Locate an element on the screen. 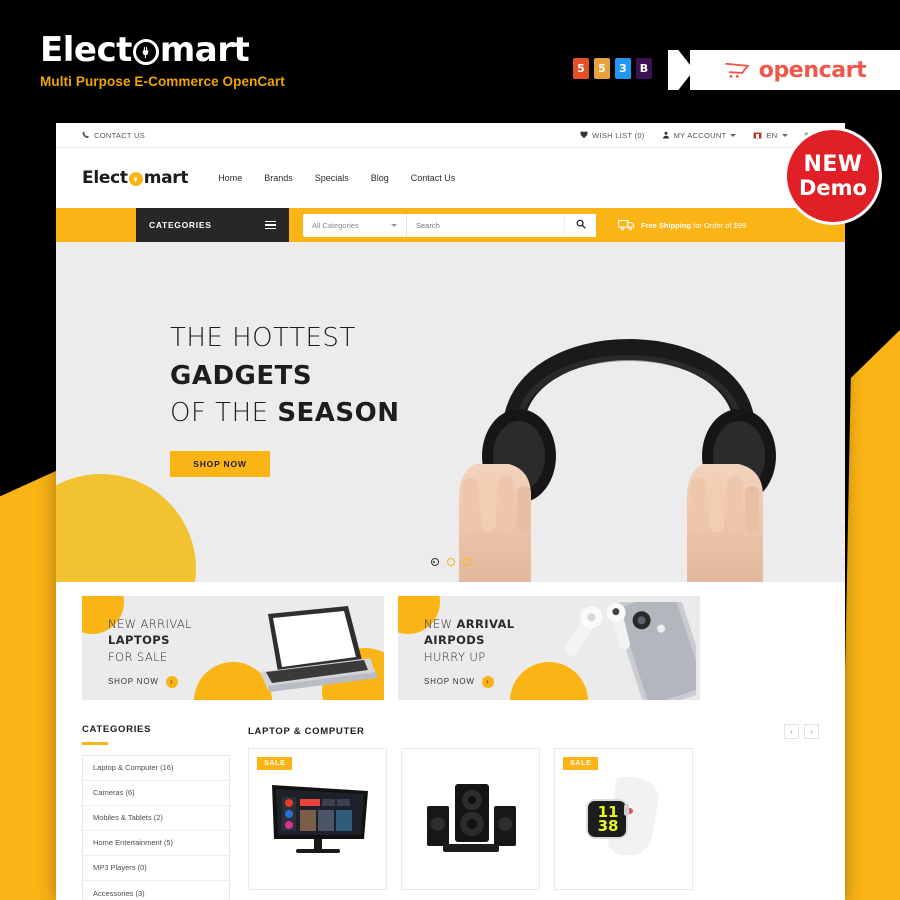 The image size is (900, 900). shipping-rest-label: for Order of $99 is located at coordinates (720, 225).